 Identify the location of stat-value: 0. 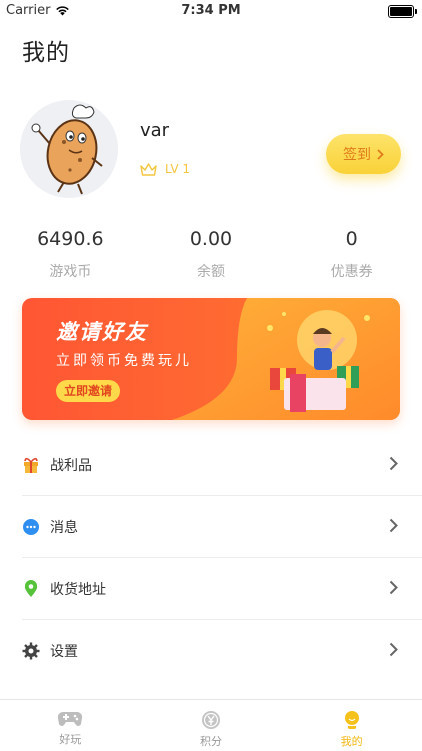
(351, 239).